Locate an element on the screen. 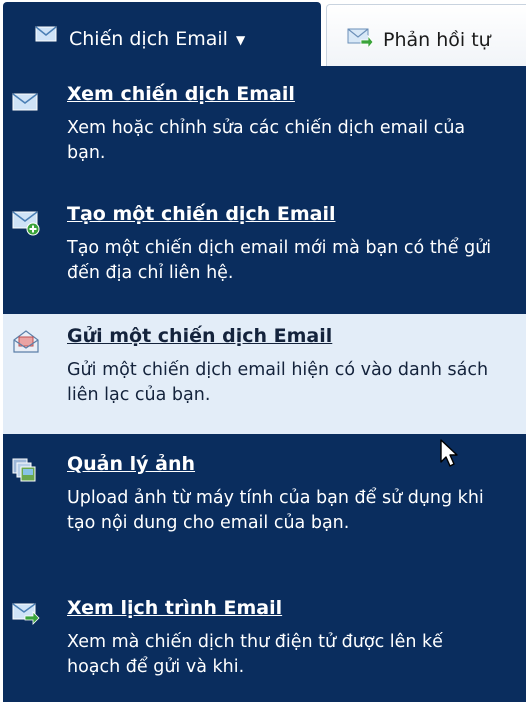 This screenshot has height=702, width=526. menu-item-title: Xem chiến dịch Email is located at coordinates (181, 94).